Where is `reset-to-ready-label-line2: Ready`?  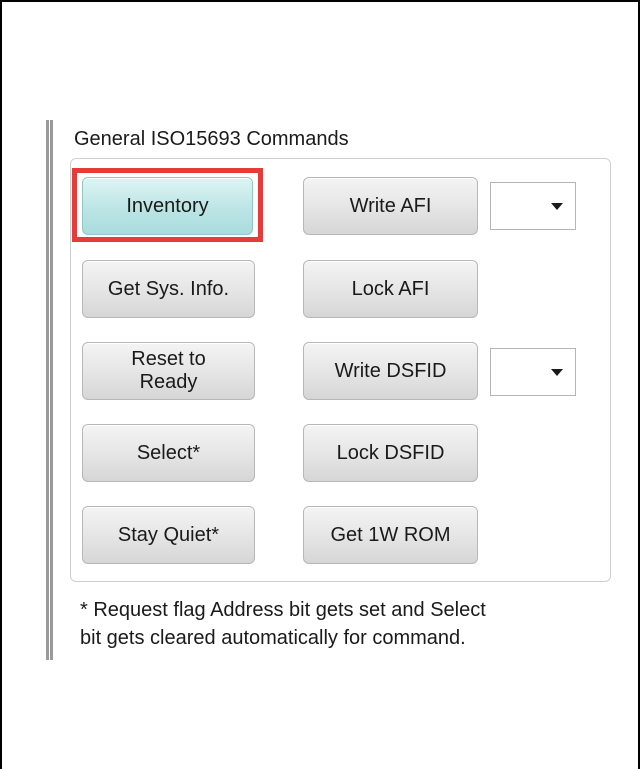
reset-to-ready-label-line2: Ready is located at coordinates (168, 382).